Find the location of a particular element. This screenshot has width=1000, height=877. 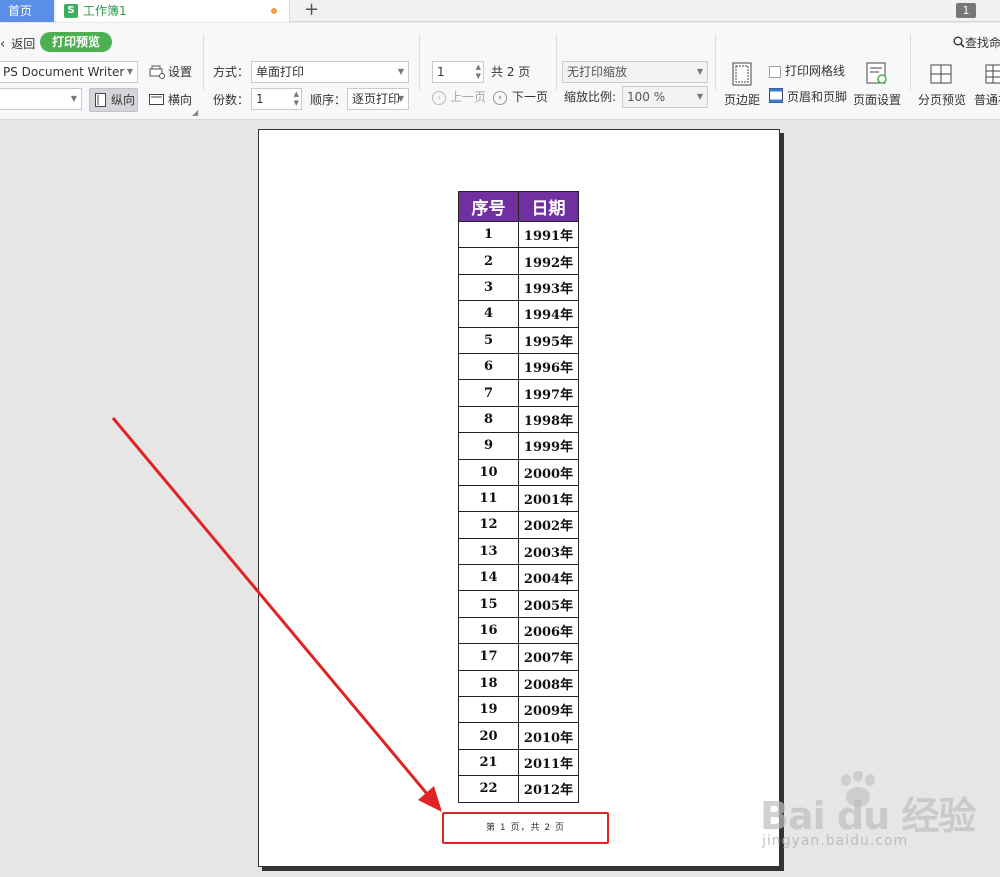

year-cell: 2008年 is located at coordinates (548, 683).